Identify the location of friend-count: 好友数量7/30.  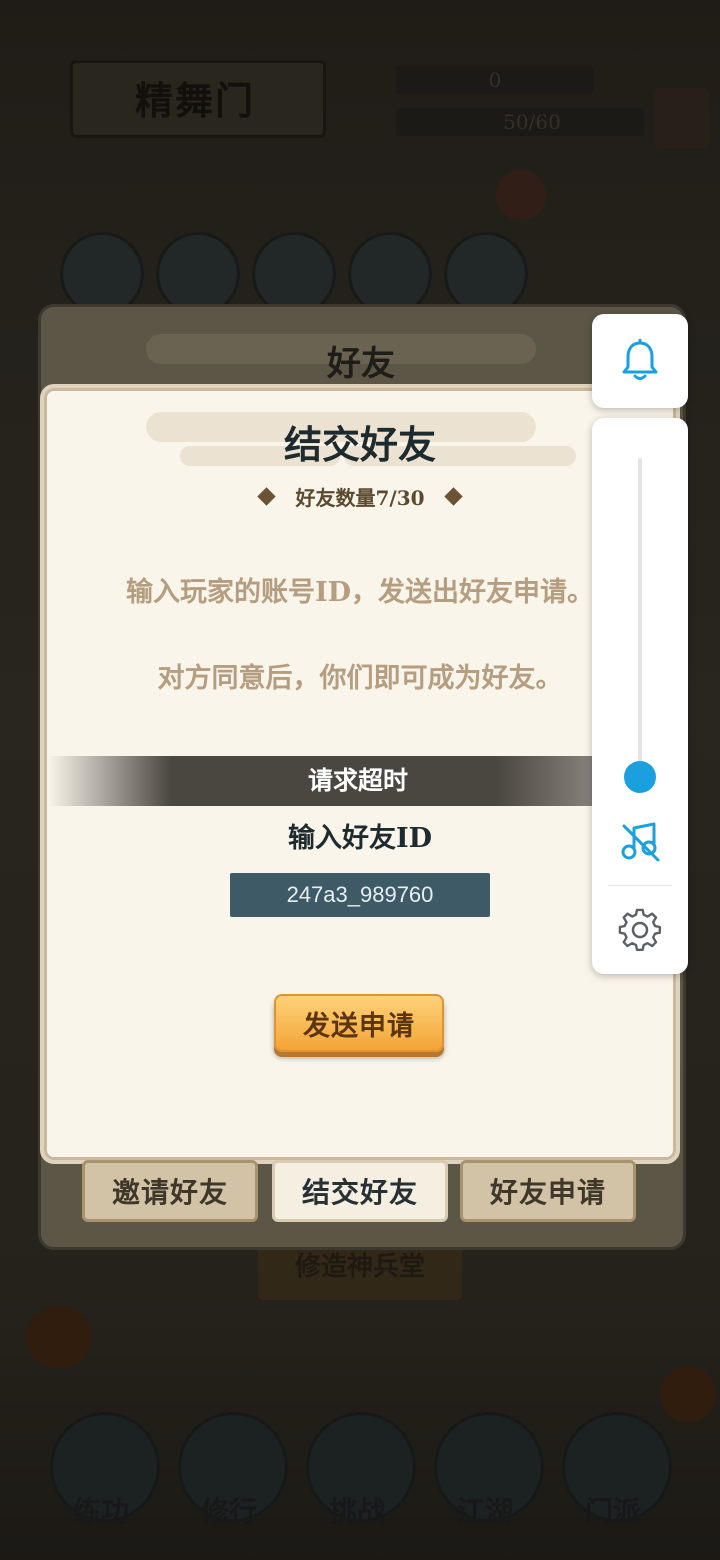
(360, 497).